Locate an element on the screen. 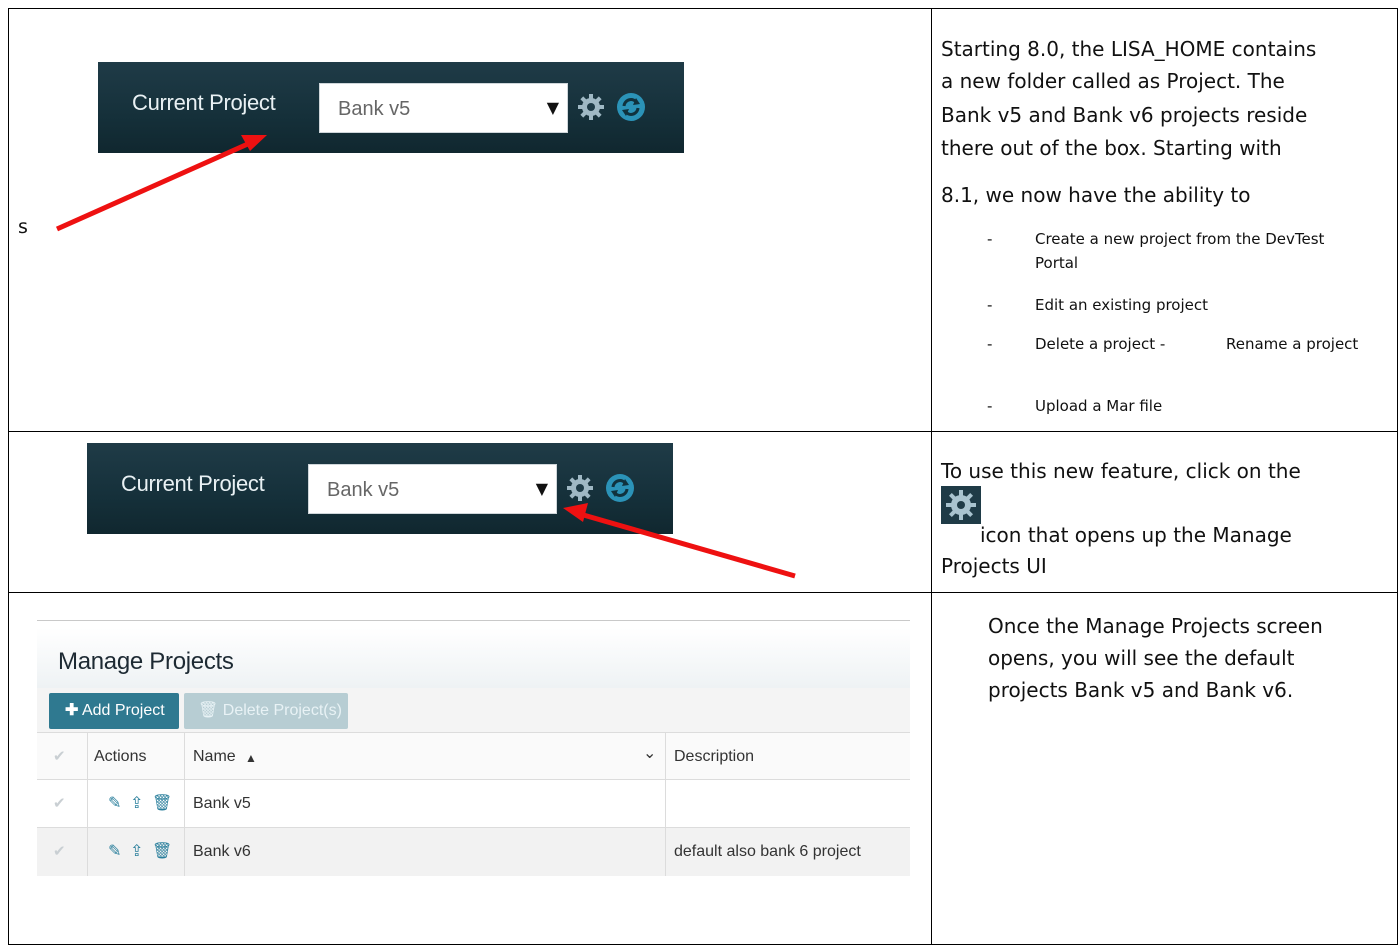 The image size is (1399, 946). column-header-label: Actions is located at coordinates (120, 756).